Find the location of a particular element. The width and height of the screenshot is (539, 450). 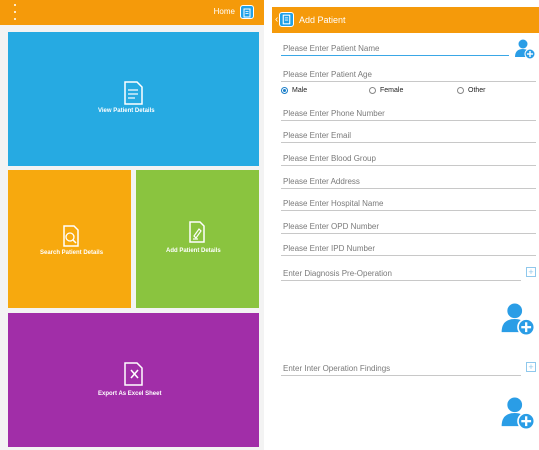

home-title: Home is located at coordinates (224, 11).